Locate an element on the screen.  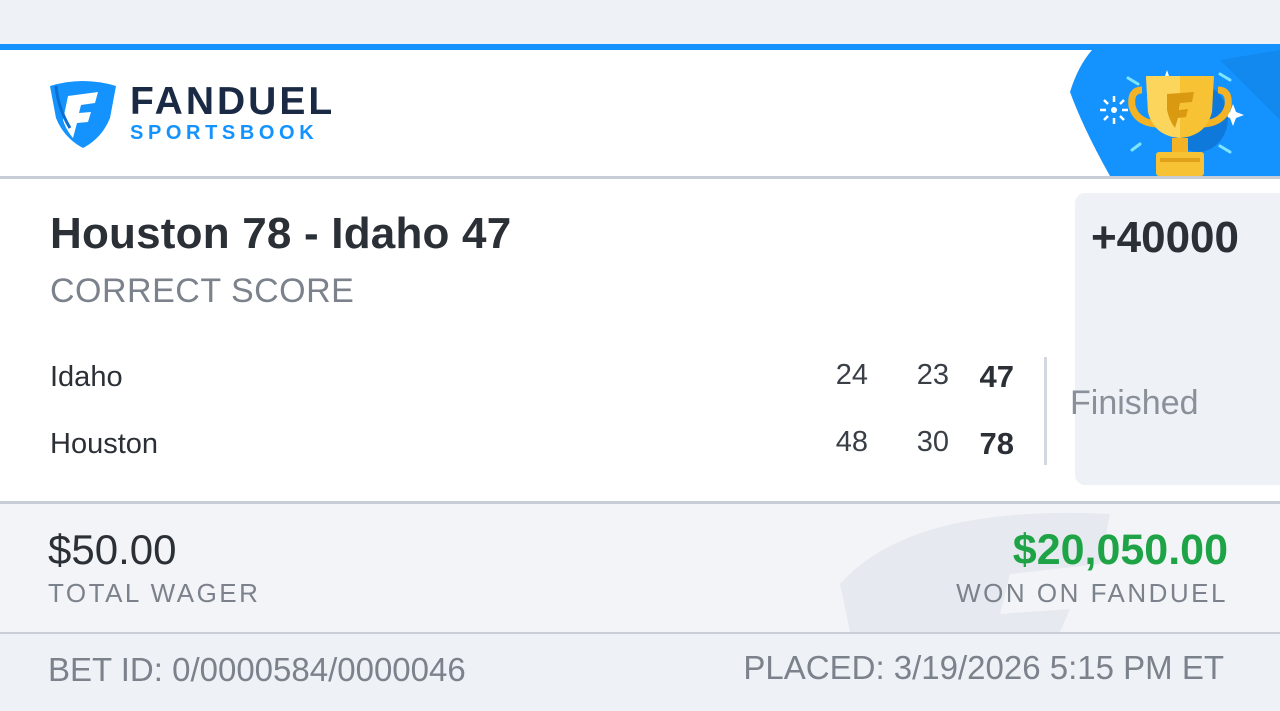
bet-selection: Houston 78 - Idaho 47 is located at coordinates (281, 233).